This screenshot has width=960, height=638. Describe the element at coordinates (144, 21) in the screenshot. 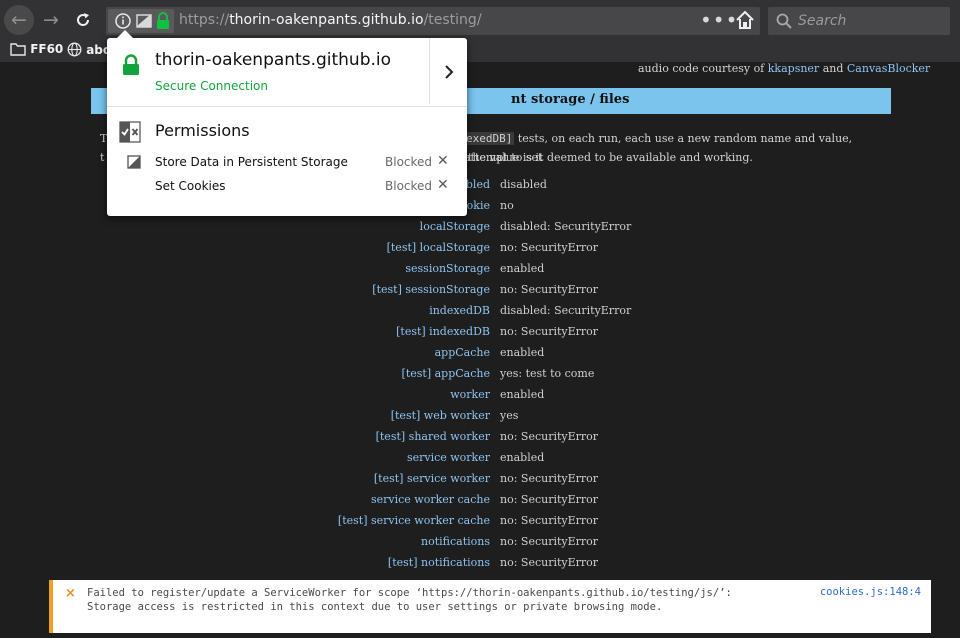

I see `storage-blocked-icon` at that location.